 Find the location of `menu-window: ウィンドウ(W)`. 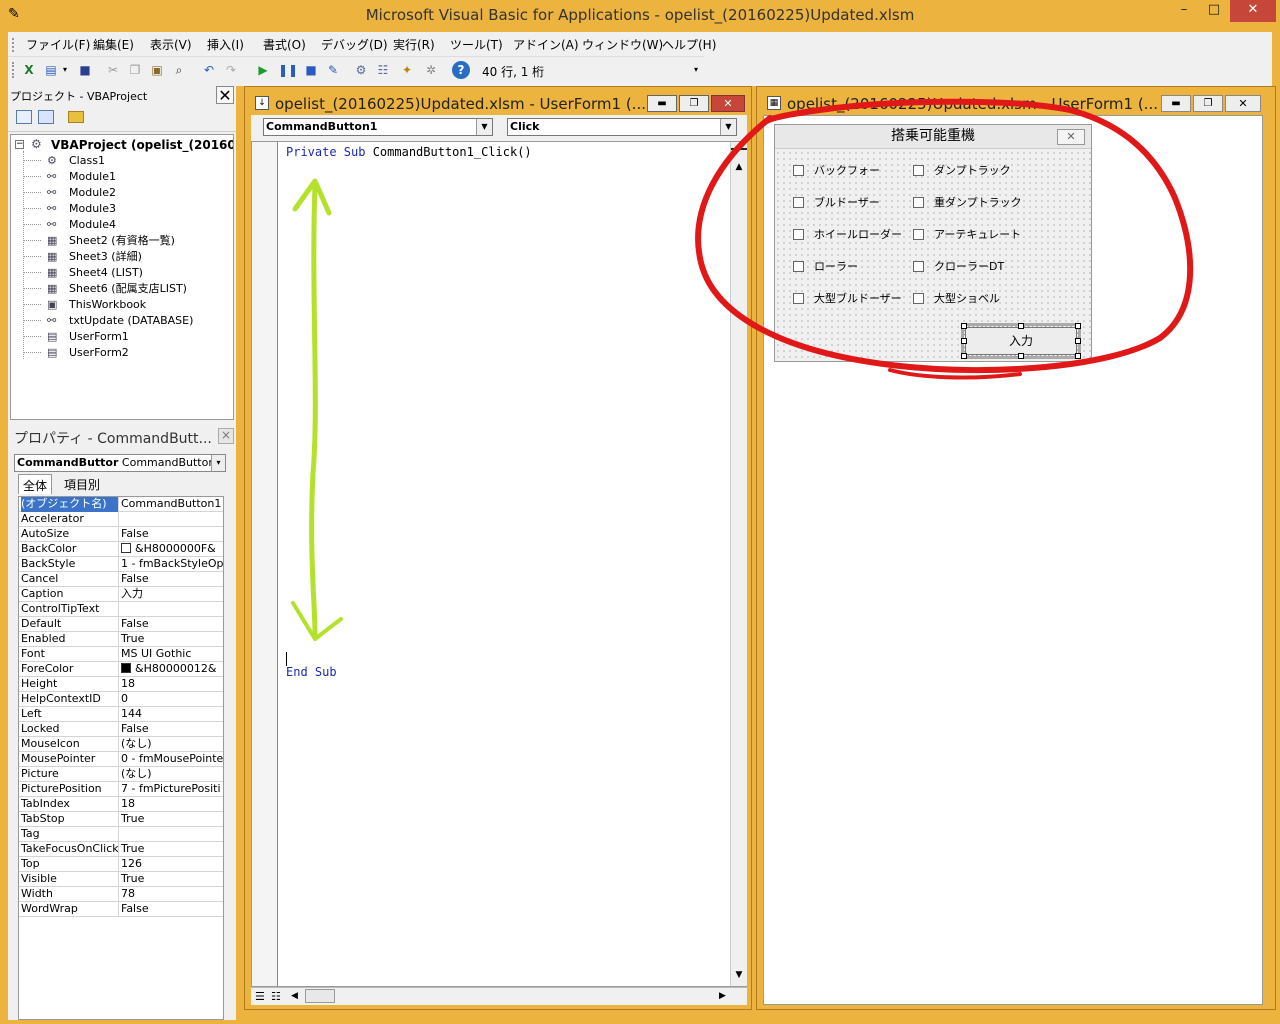

menu-window: ウィンドウ(W) is located at coordinates (622, 44).